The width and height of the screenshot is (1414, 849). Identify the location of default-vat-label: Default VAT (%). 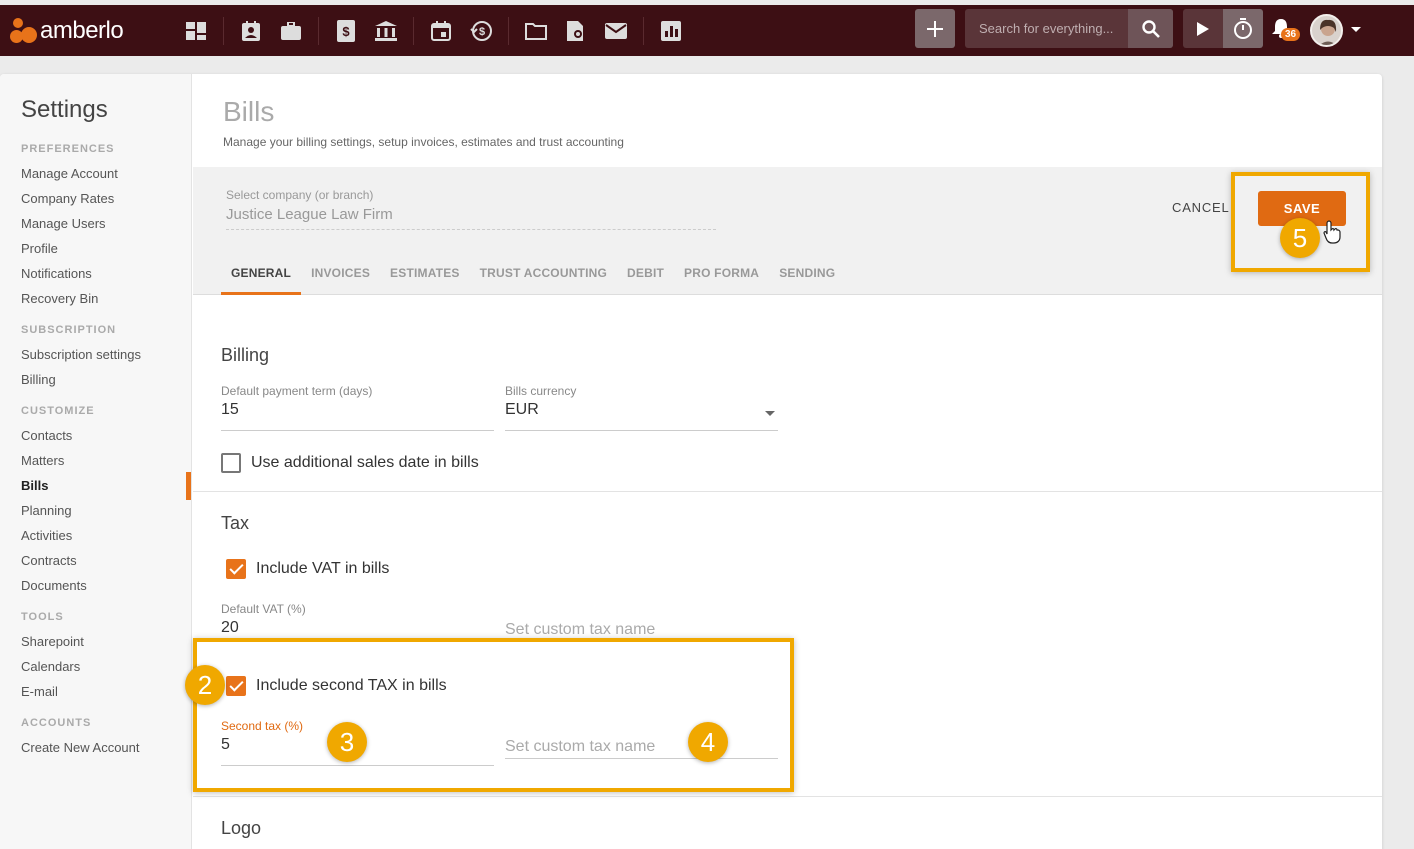
(263, 609).